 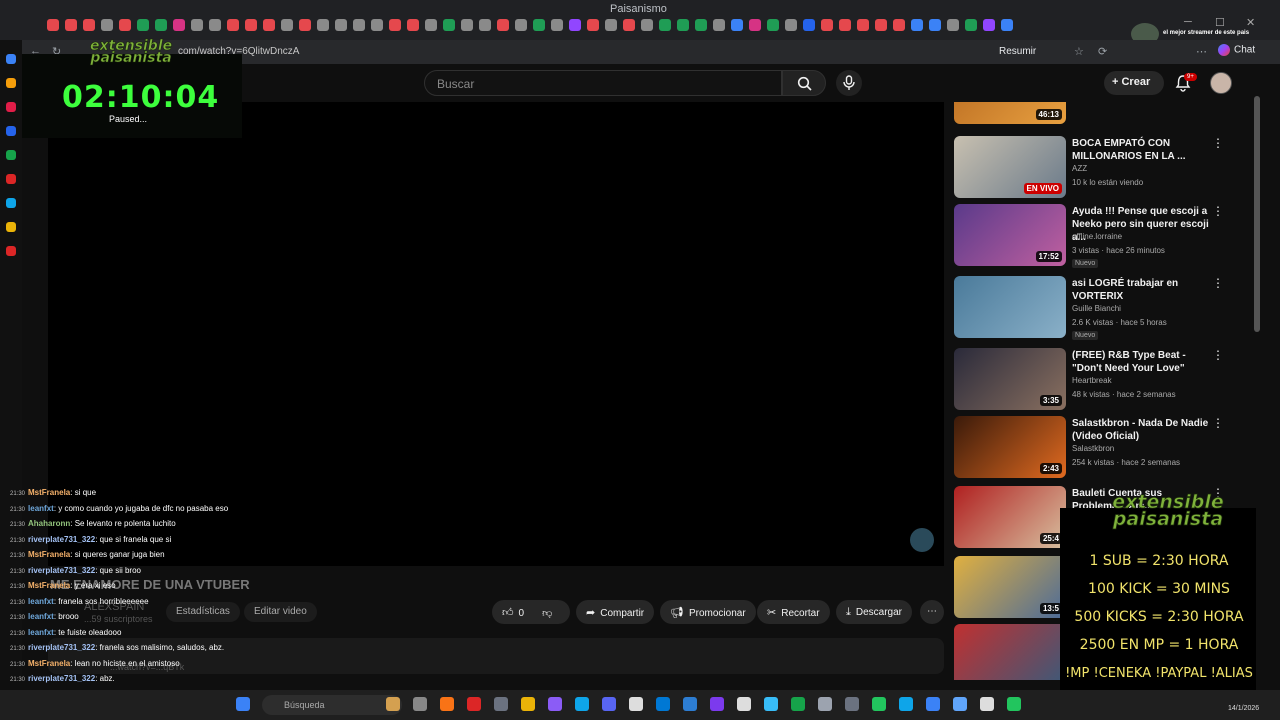 What do you see at coordinates (1017, 51) in the screenshot?
I see `summarize-button: Resumir` at bounding box center [1017, 51].